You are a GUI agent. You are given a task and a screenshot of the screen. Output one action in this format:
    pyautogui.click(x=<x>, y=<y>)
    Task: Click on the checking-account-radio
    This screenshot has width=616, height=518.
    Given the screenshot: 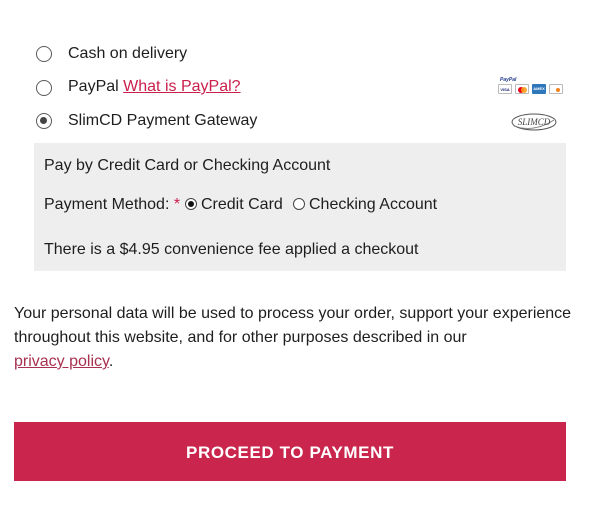 What is the action you would take?
    pyautogui.click(x=299, y=204)
    